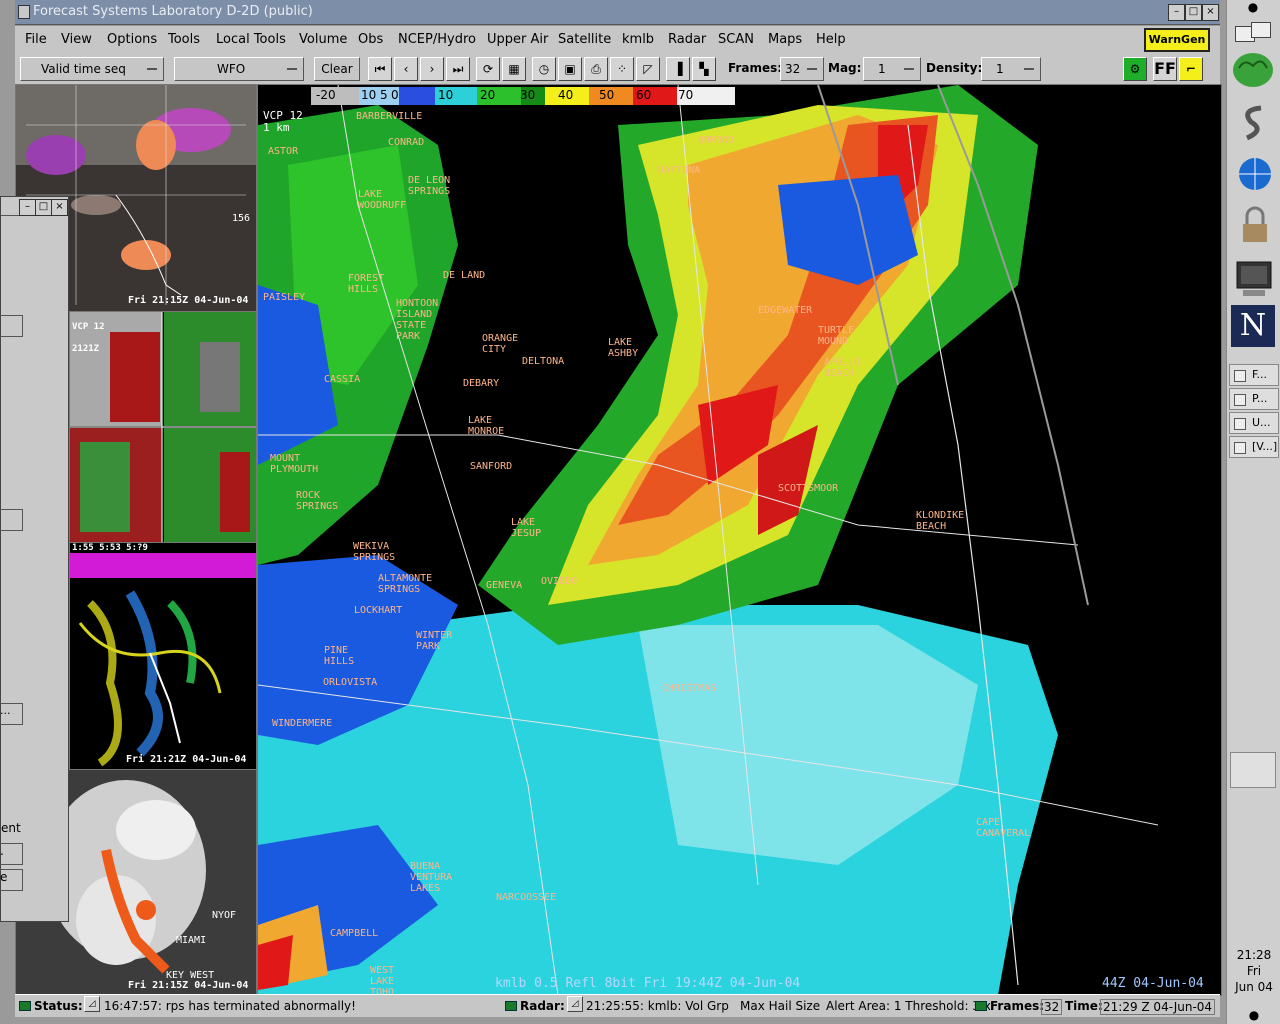 Image resolution: width=1280 pixels, height=1024 pixels. Describe the element at coordinates (432, 69) in the screenshot. I see `next-frame-icon: ›` at that location.